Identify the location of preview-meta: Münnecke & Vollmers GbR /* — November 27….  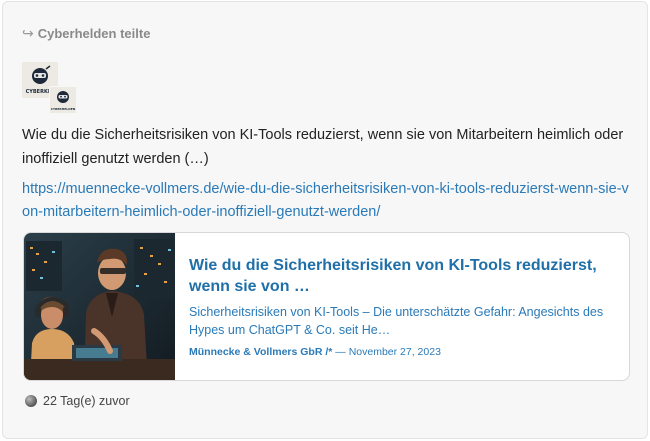
(315, 352).